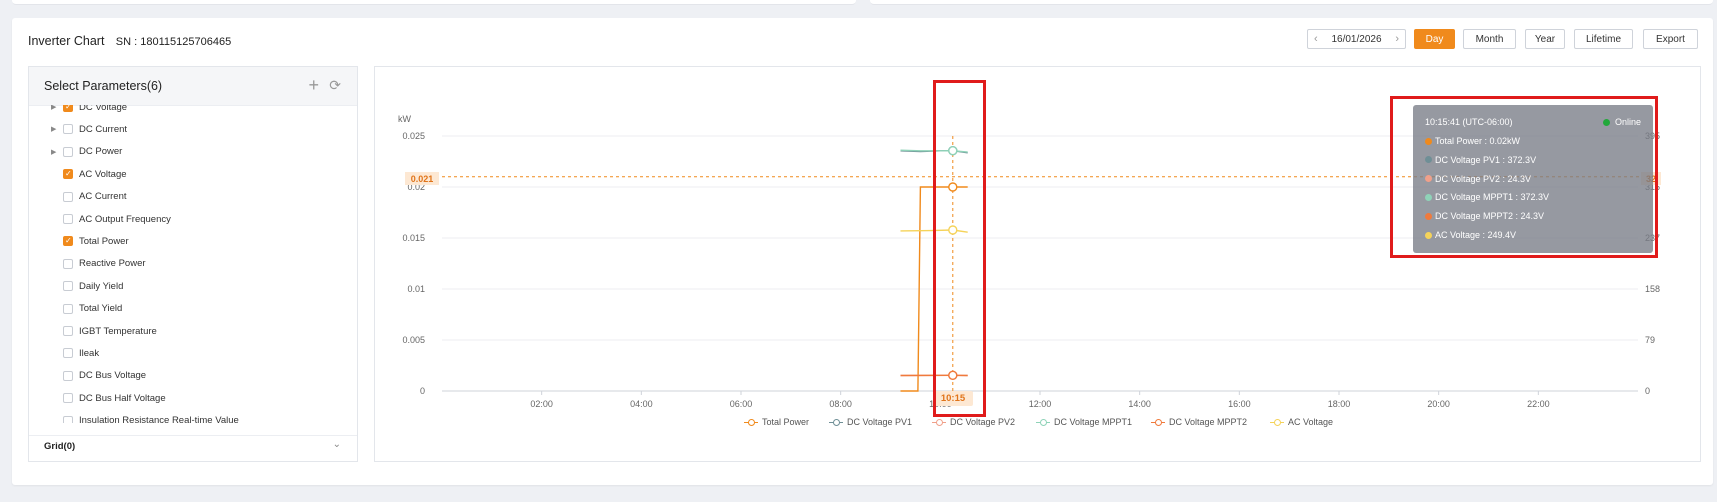 This screenshot has height=502, width=1717. I want to click on tooltip-row: DC Voltage PV1 : 372.3V, so click(1480, 160).